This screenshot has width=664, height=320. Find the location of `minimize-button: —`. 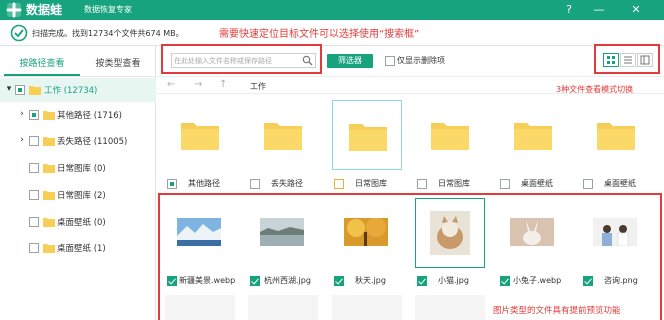

minimize-button: — is located at coordinates (599, 10).